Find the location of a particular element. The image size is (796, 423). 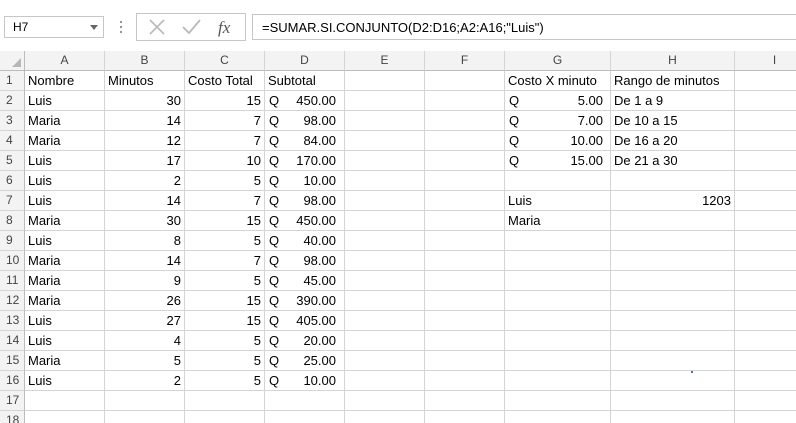

cell-i13 is located at coordinates (765, 321).